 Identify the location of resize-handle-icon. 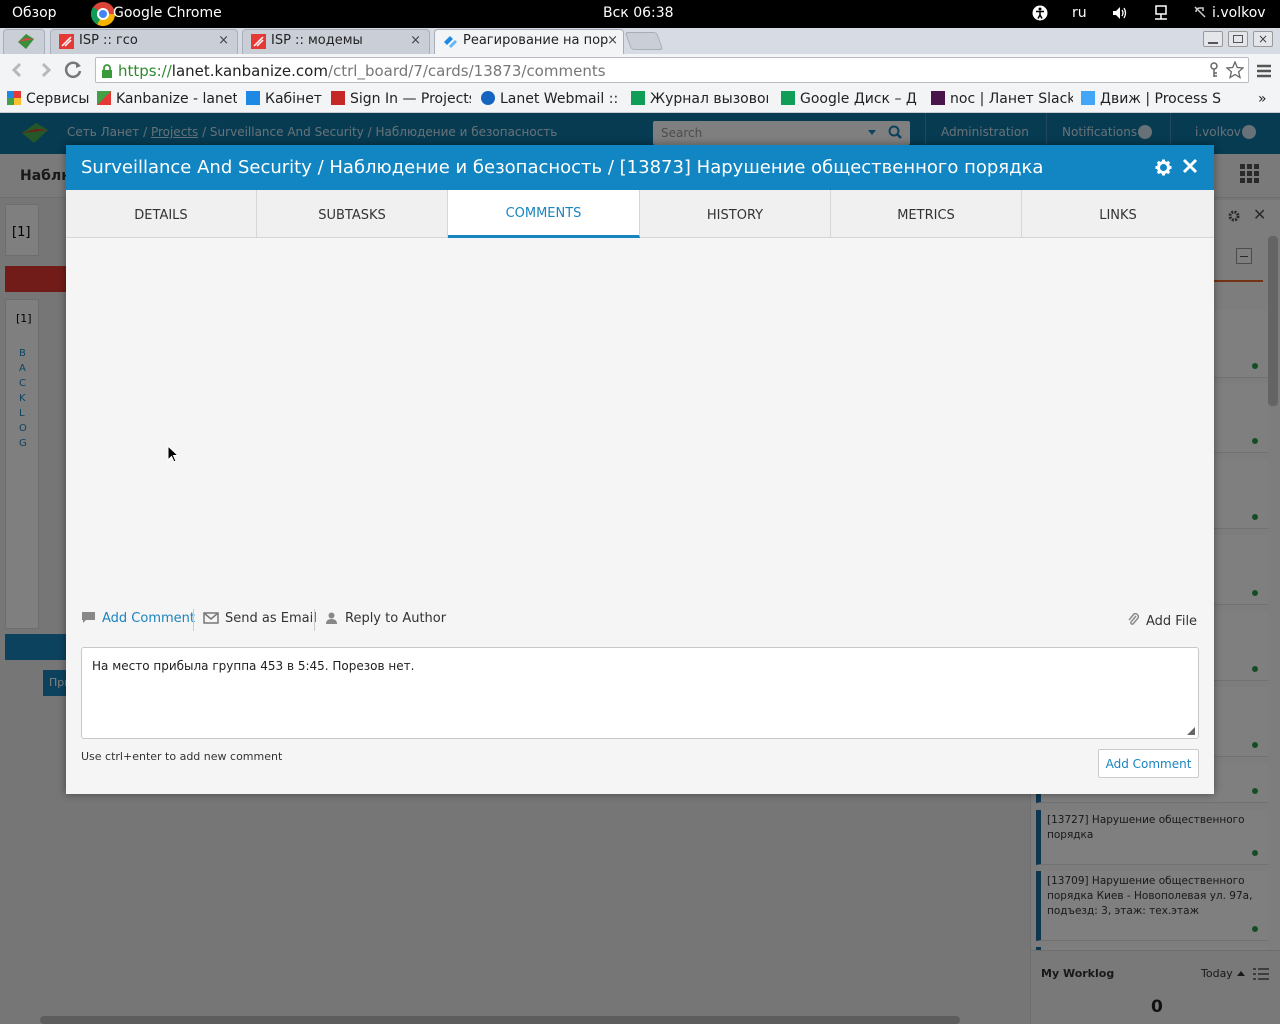
(1191, 731).